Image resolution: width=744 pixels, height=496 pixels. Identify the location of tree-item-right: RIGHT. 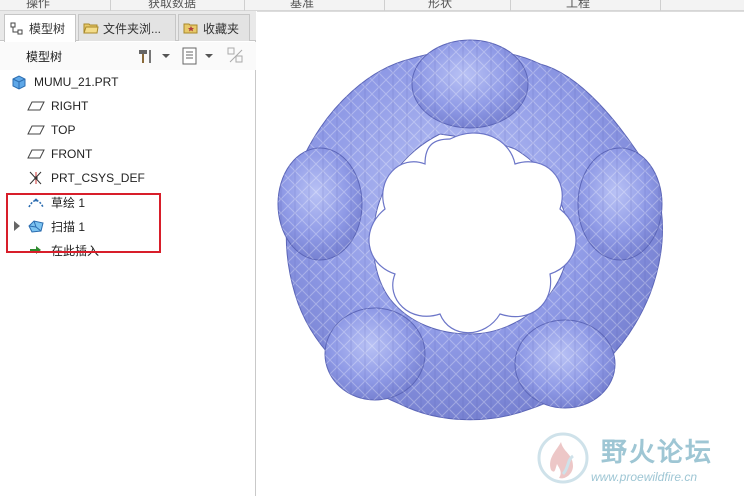
(57, 106).